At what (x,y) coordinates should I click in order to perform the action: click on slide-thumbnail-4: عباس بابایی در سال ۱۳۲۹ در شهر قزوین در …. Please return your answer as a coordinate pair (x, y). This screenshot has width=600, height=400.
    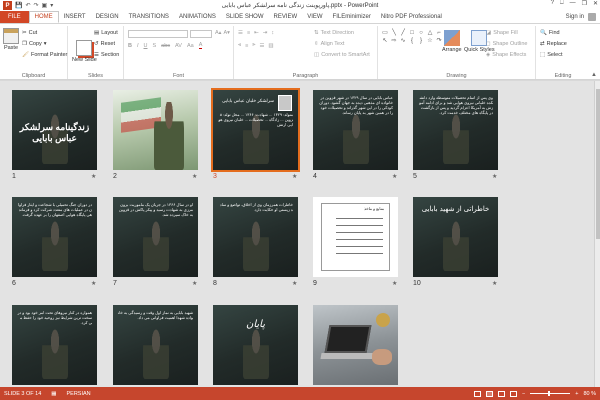
    Looking at the image, I should click on (355, 130).